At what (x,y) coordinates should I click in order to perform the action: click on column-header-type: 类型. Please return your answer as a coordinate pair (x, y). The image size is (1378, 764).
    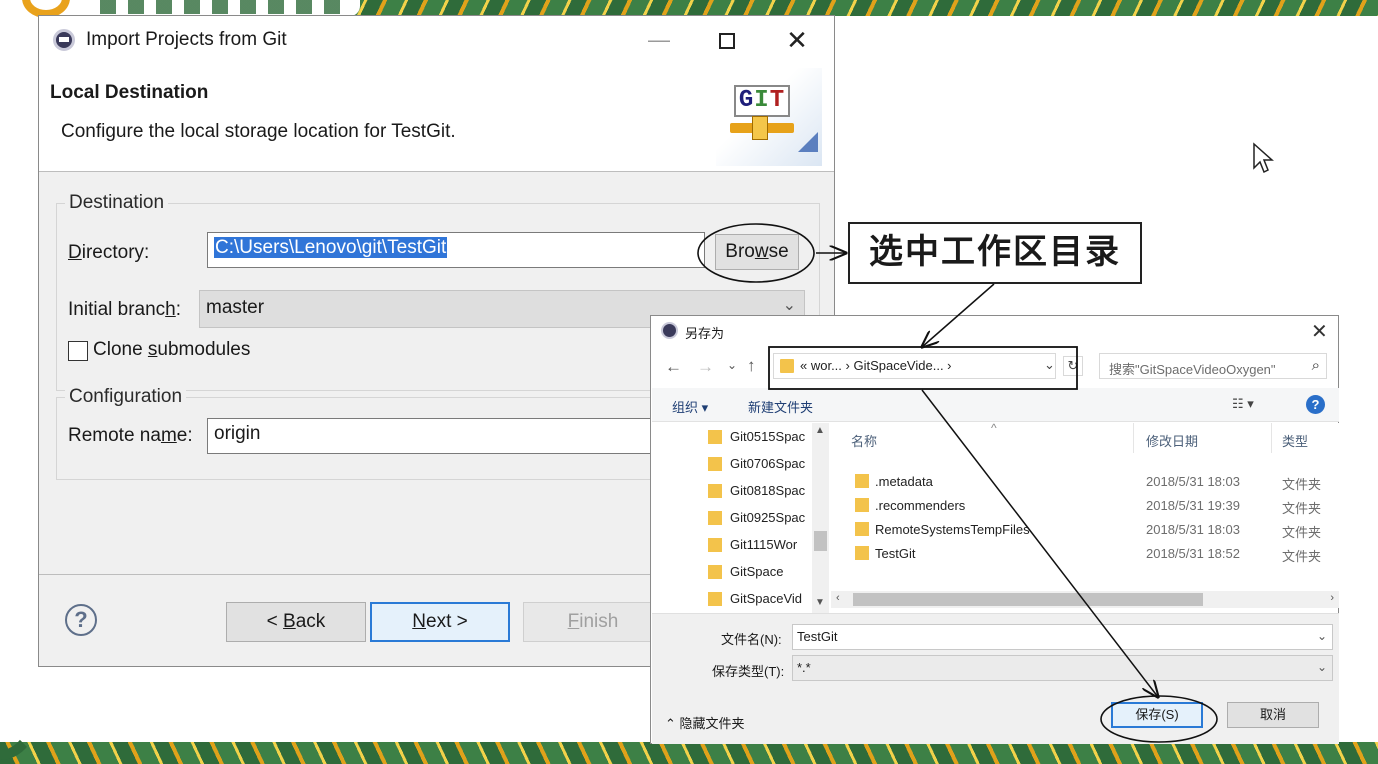
    Looking at the image, I should click on (1295, 440).